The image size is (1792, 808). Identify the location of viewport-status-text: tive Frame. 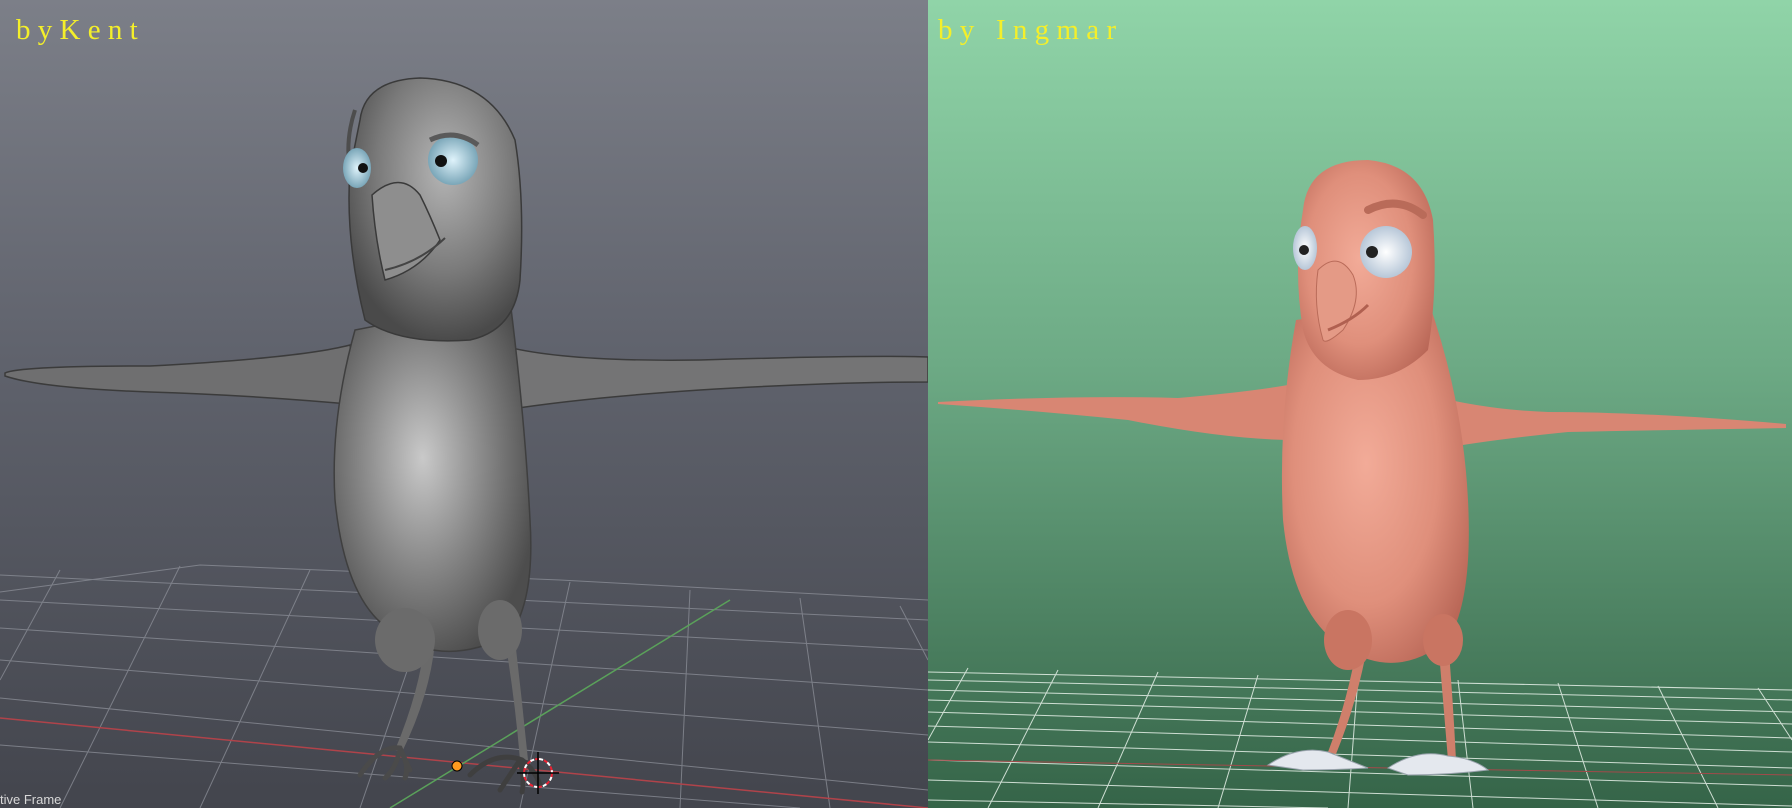
(31, 799).